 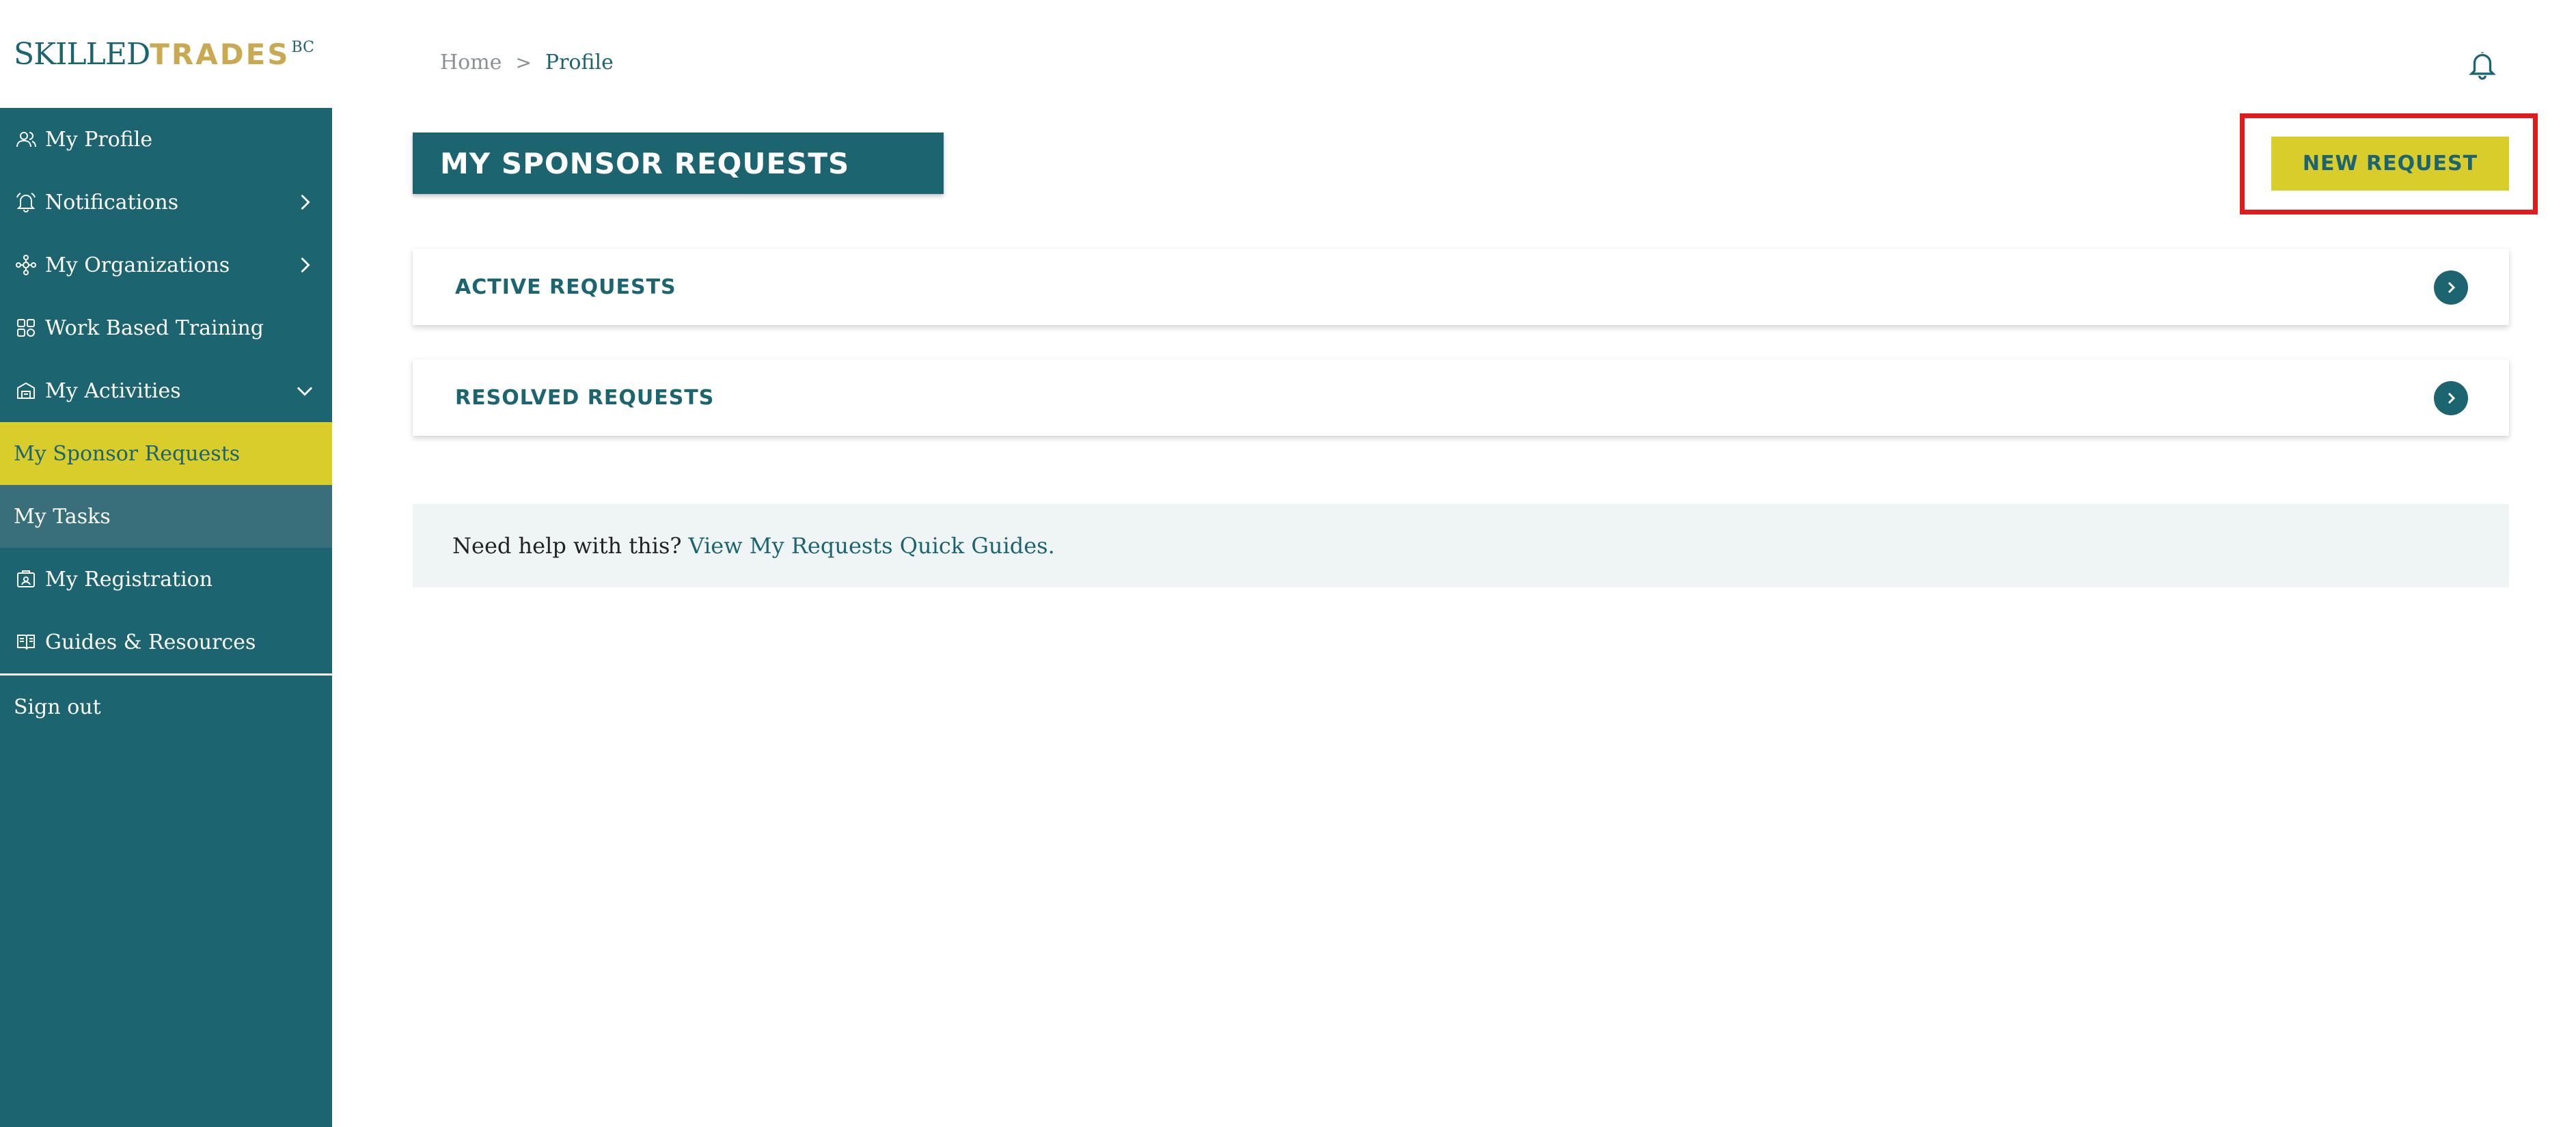 I want to click on logo-text-bc: BC, so click(x=302, y=47).